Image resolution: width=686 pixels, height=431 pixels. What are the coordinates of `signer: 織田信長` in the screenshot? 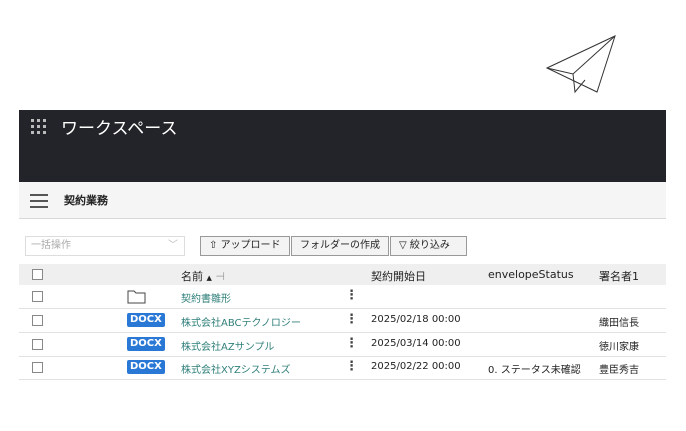 It's located at (619, 323).